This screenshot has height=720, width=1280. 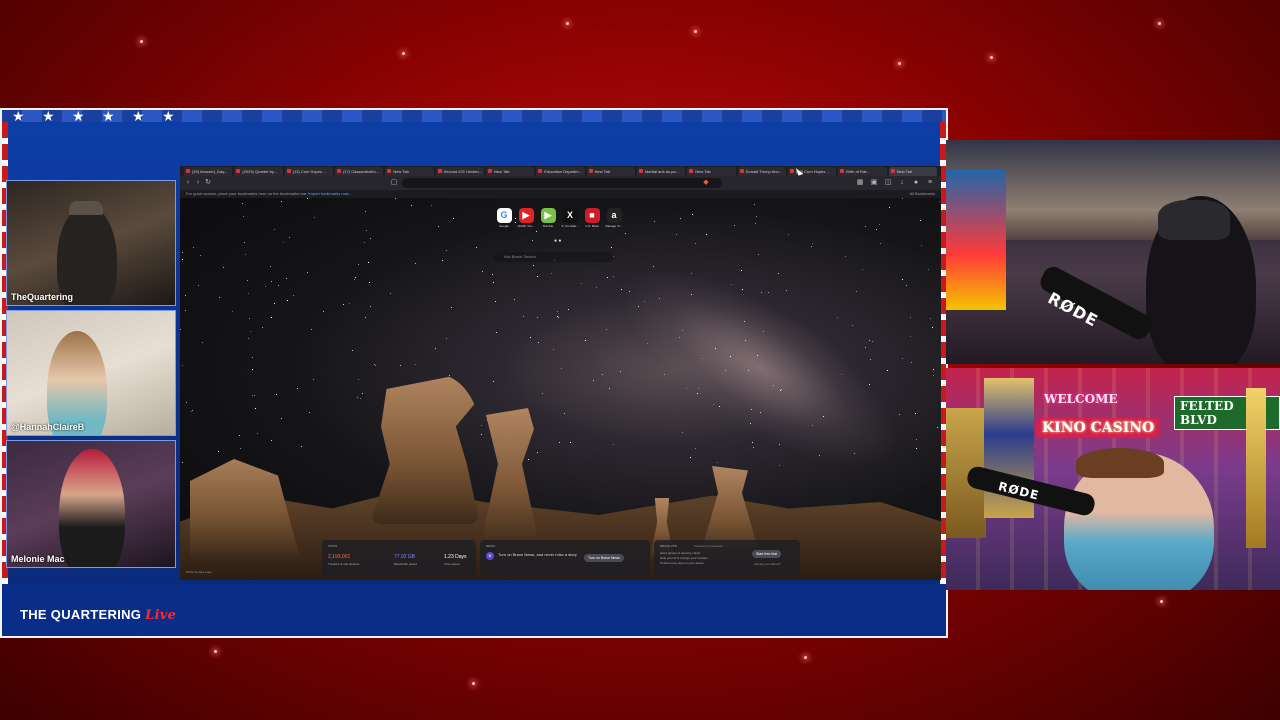 What do you see at coordinates (562, 183) in the screenshot?
I see `address-bar` at bounding box center [562, 183].